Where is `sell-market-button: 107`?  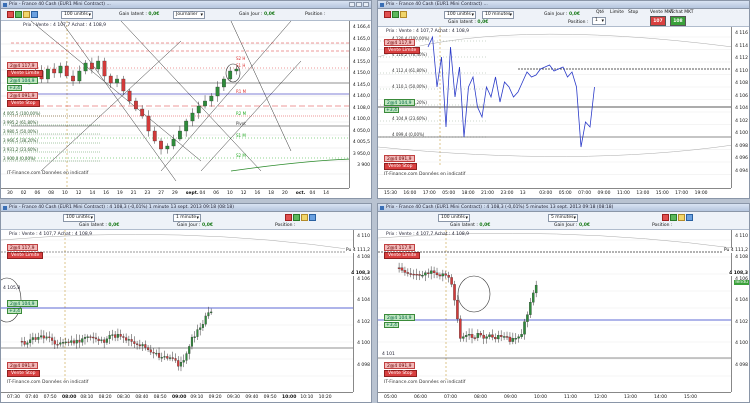 sell-market-button: 107 is located at coordinates (658, 21).